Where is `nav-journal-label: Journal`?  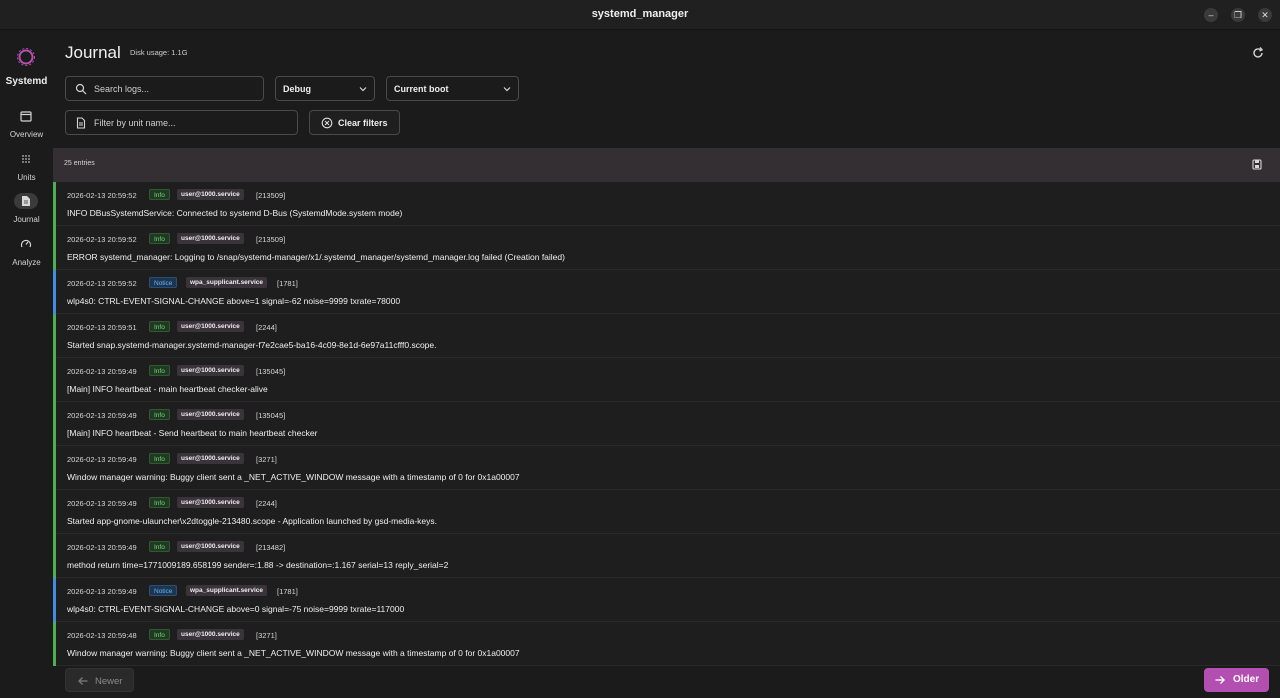
nav-journal-label: Journal is located at coordinates (26, 219).